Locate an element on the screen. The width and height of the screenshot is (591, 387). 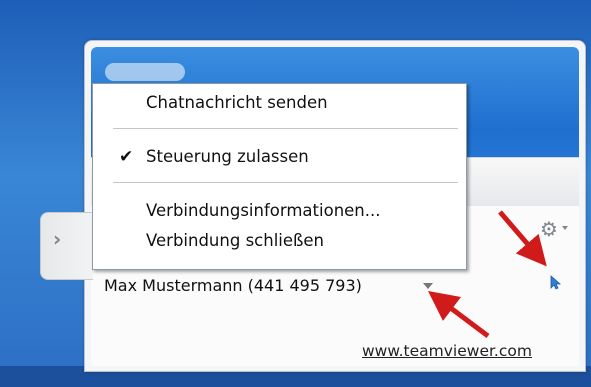
menu-item-label: Chatnachricht senden is located at coordinates (237, 102).